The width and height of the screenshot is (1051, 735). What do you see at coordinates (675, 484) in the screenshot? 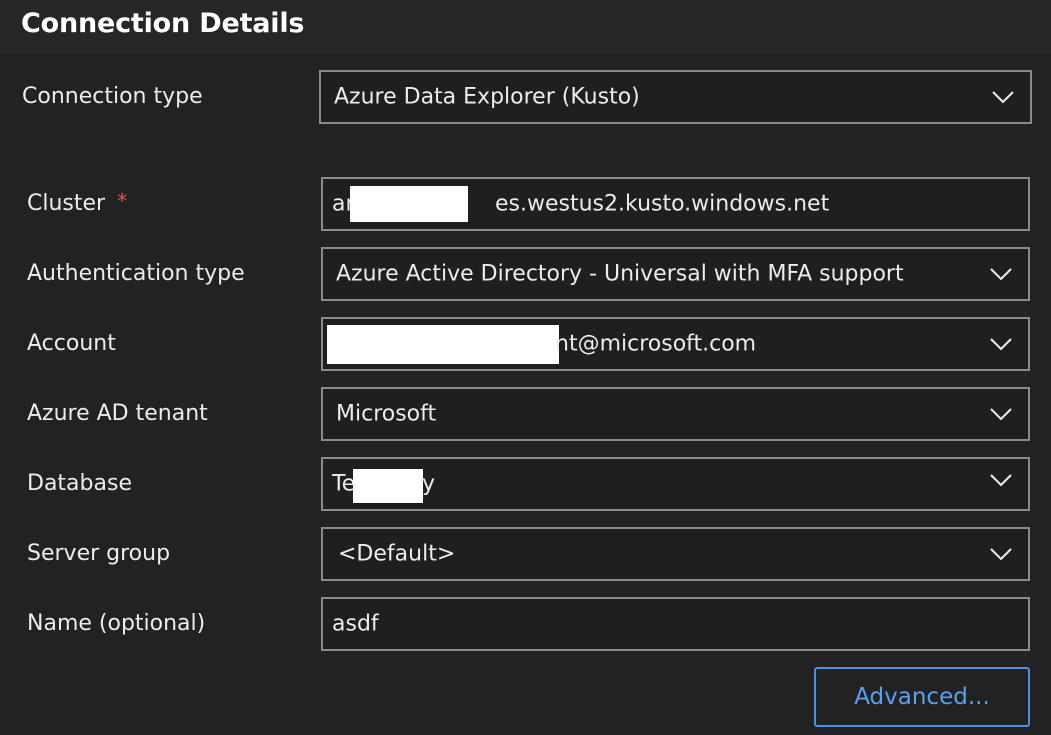
I see `database-dropdown: Te y` at bounding box center [675, 484].